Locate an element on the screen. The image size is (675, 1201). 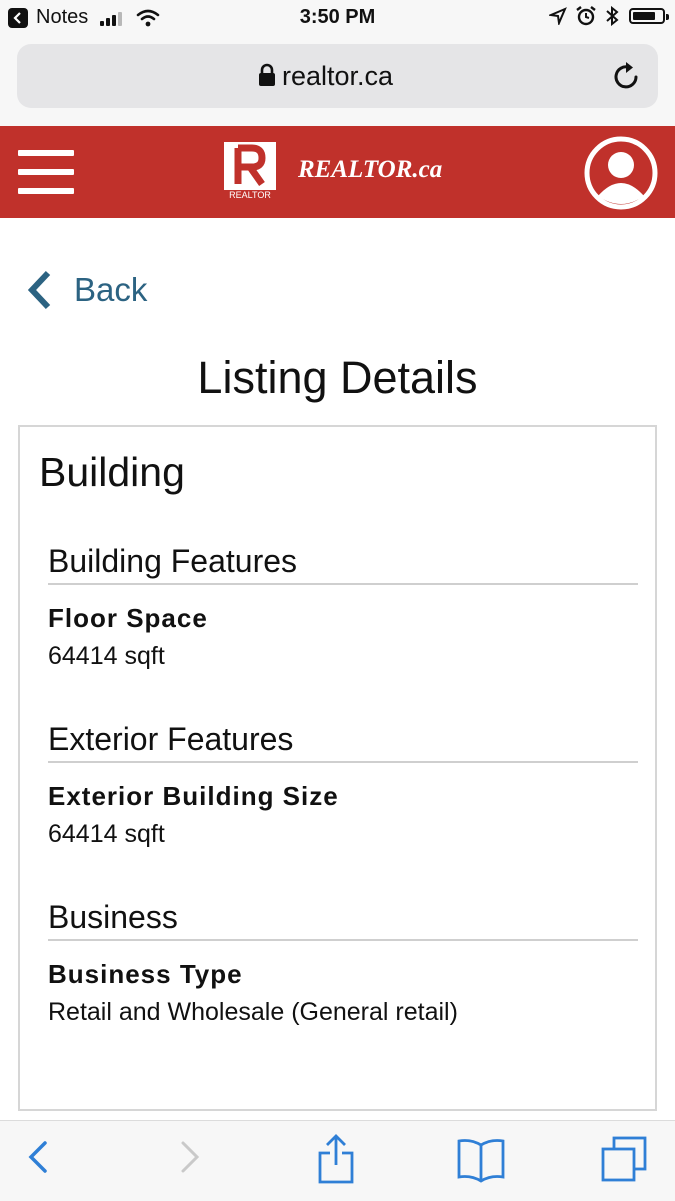
bookmarks-icon is located at coordinates (481, 1160).